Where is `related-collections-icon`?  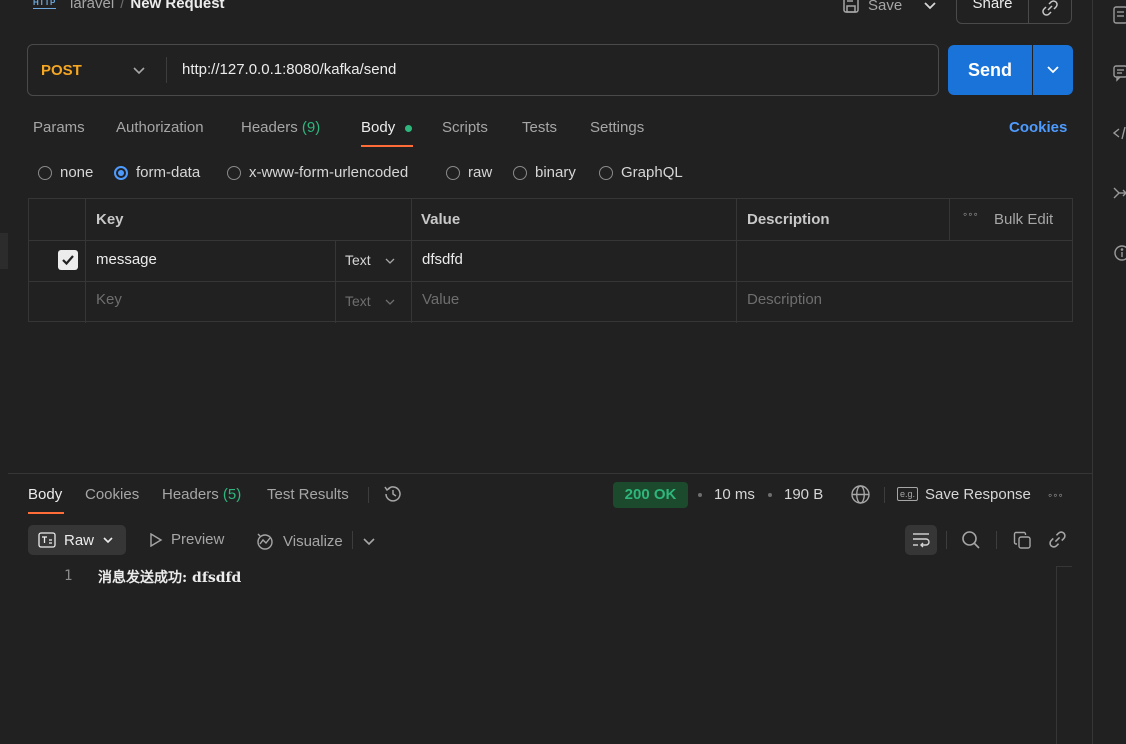
related-collections-icon is located at coordinates (1119, 193).